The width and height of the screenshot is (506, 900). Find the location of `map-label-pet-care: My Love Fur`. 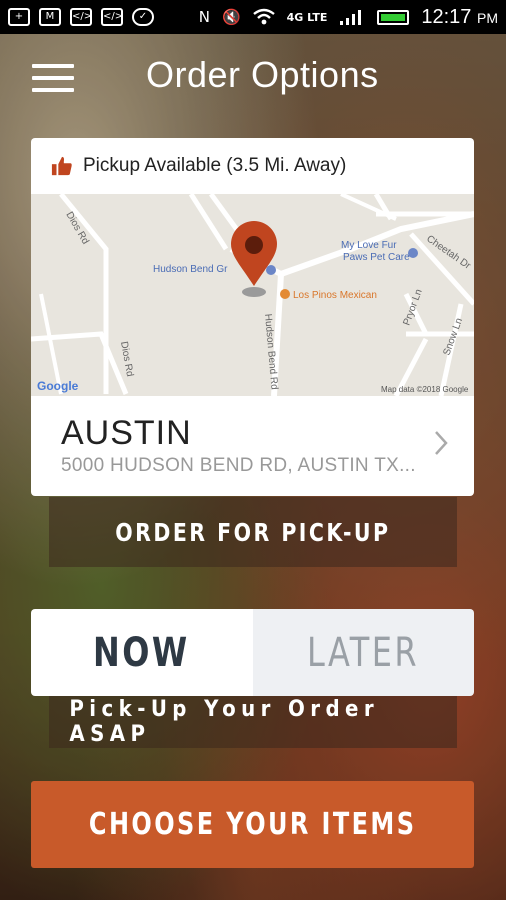

map-label-pet-care: My Love Fur is located at coordinates (369, 245).